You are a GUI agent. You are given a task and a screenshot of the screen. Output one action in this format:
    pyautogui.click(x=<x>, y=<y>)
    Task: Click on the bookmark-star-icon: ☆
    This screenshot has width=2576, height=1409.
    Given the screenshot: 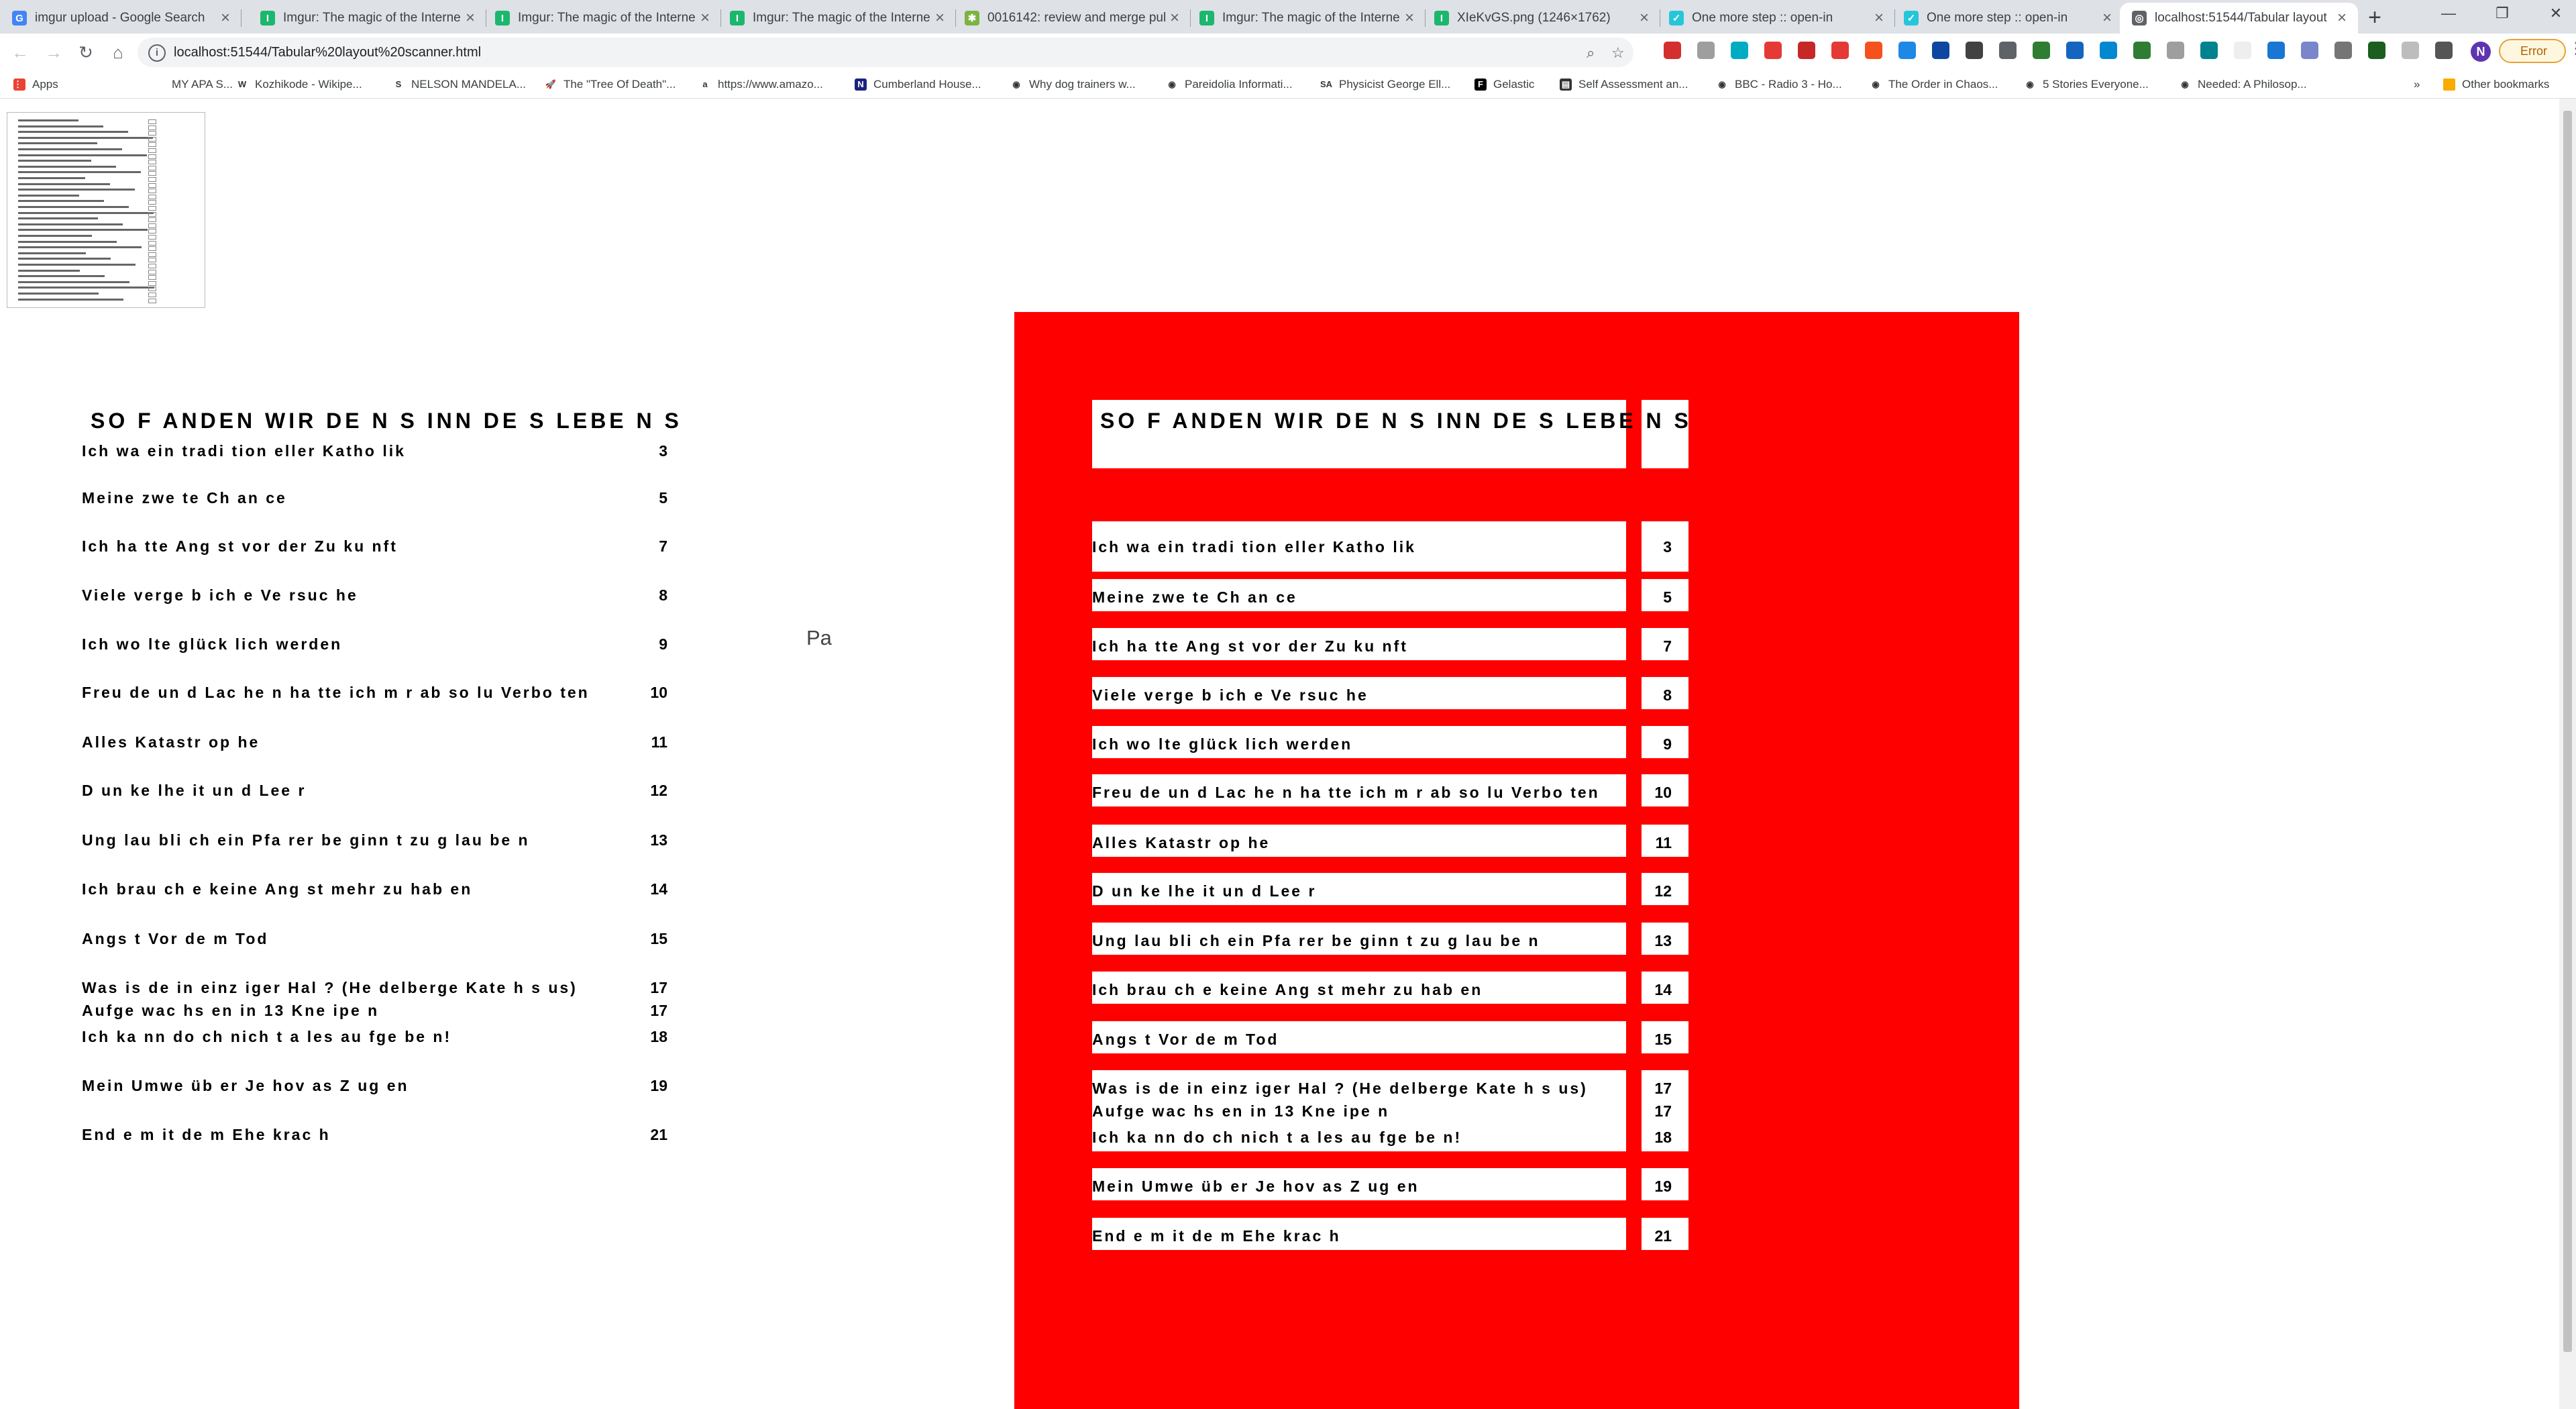 What is the action you would take?
    pyautogui.click(x=1618, y=53)
    